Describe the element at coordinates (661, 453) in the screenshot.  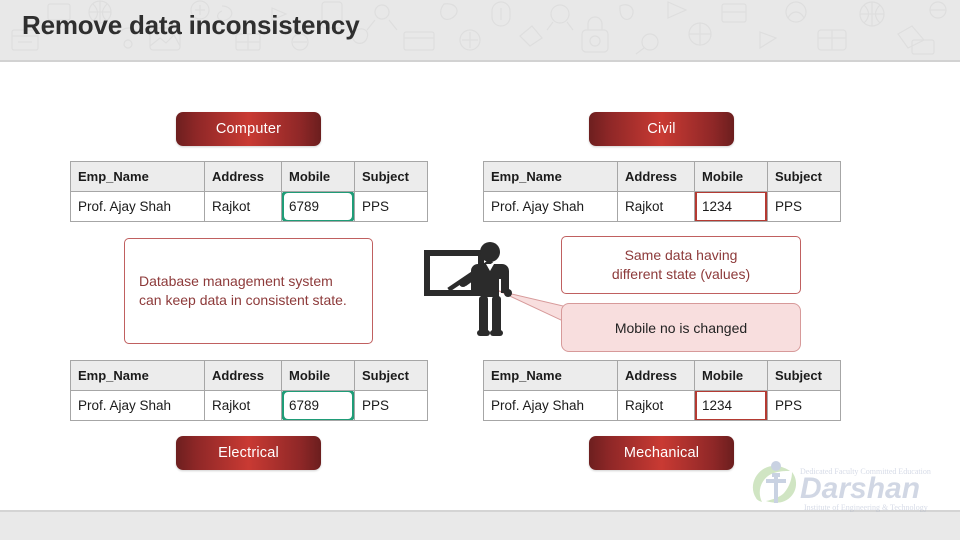
I see `dept-label-mechanical: Mechanical` at that location.